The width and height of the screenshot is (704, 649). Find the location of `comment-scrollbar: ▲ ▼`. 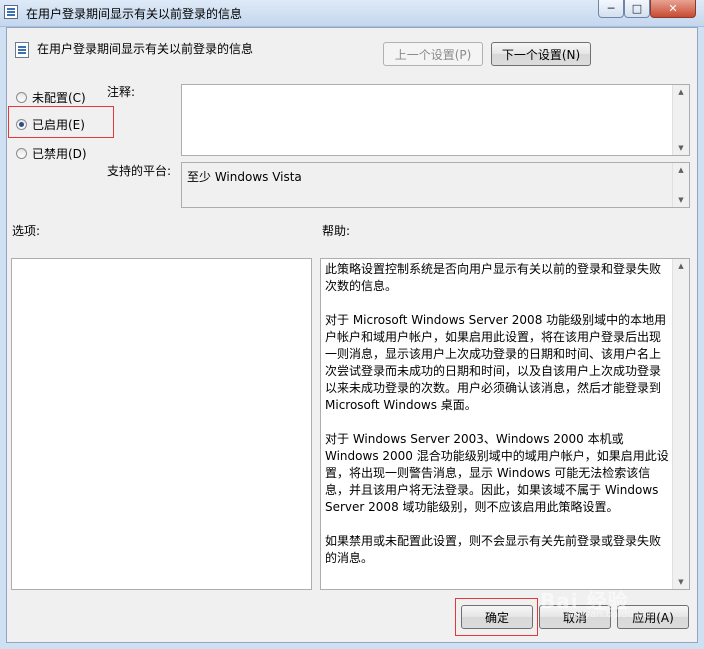

comment-scrollbar: ▲ ▼ is located at coordinates (680, 120).